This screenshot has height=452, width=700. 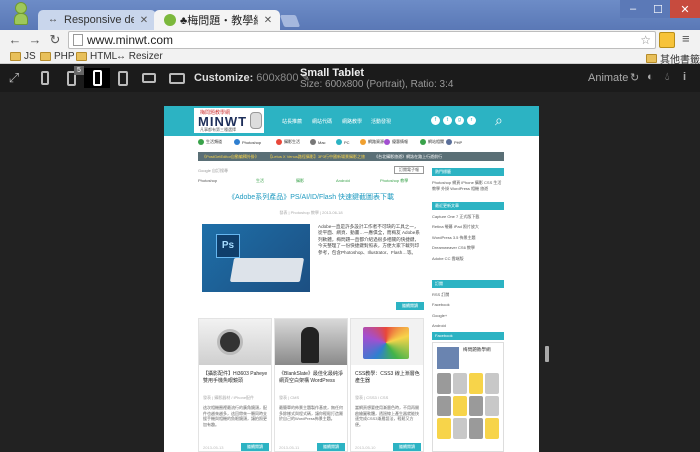 What do you see at coordinates (394, 181) in the screenshot?
I see `content-tab: Photoshop 教學` at bounding box center [394, 181].